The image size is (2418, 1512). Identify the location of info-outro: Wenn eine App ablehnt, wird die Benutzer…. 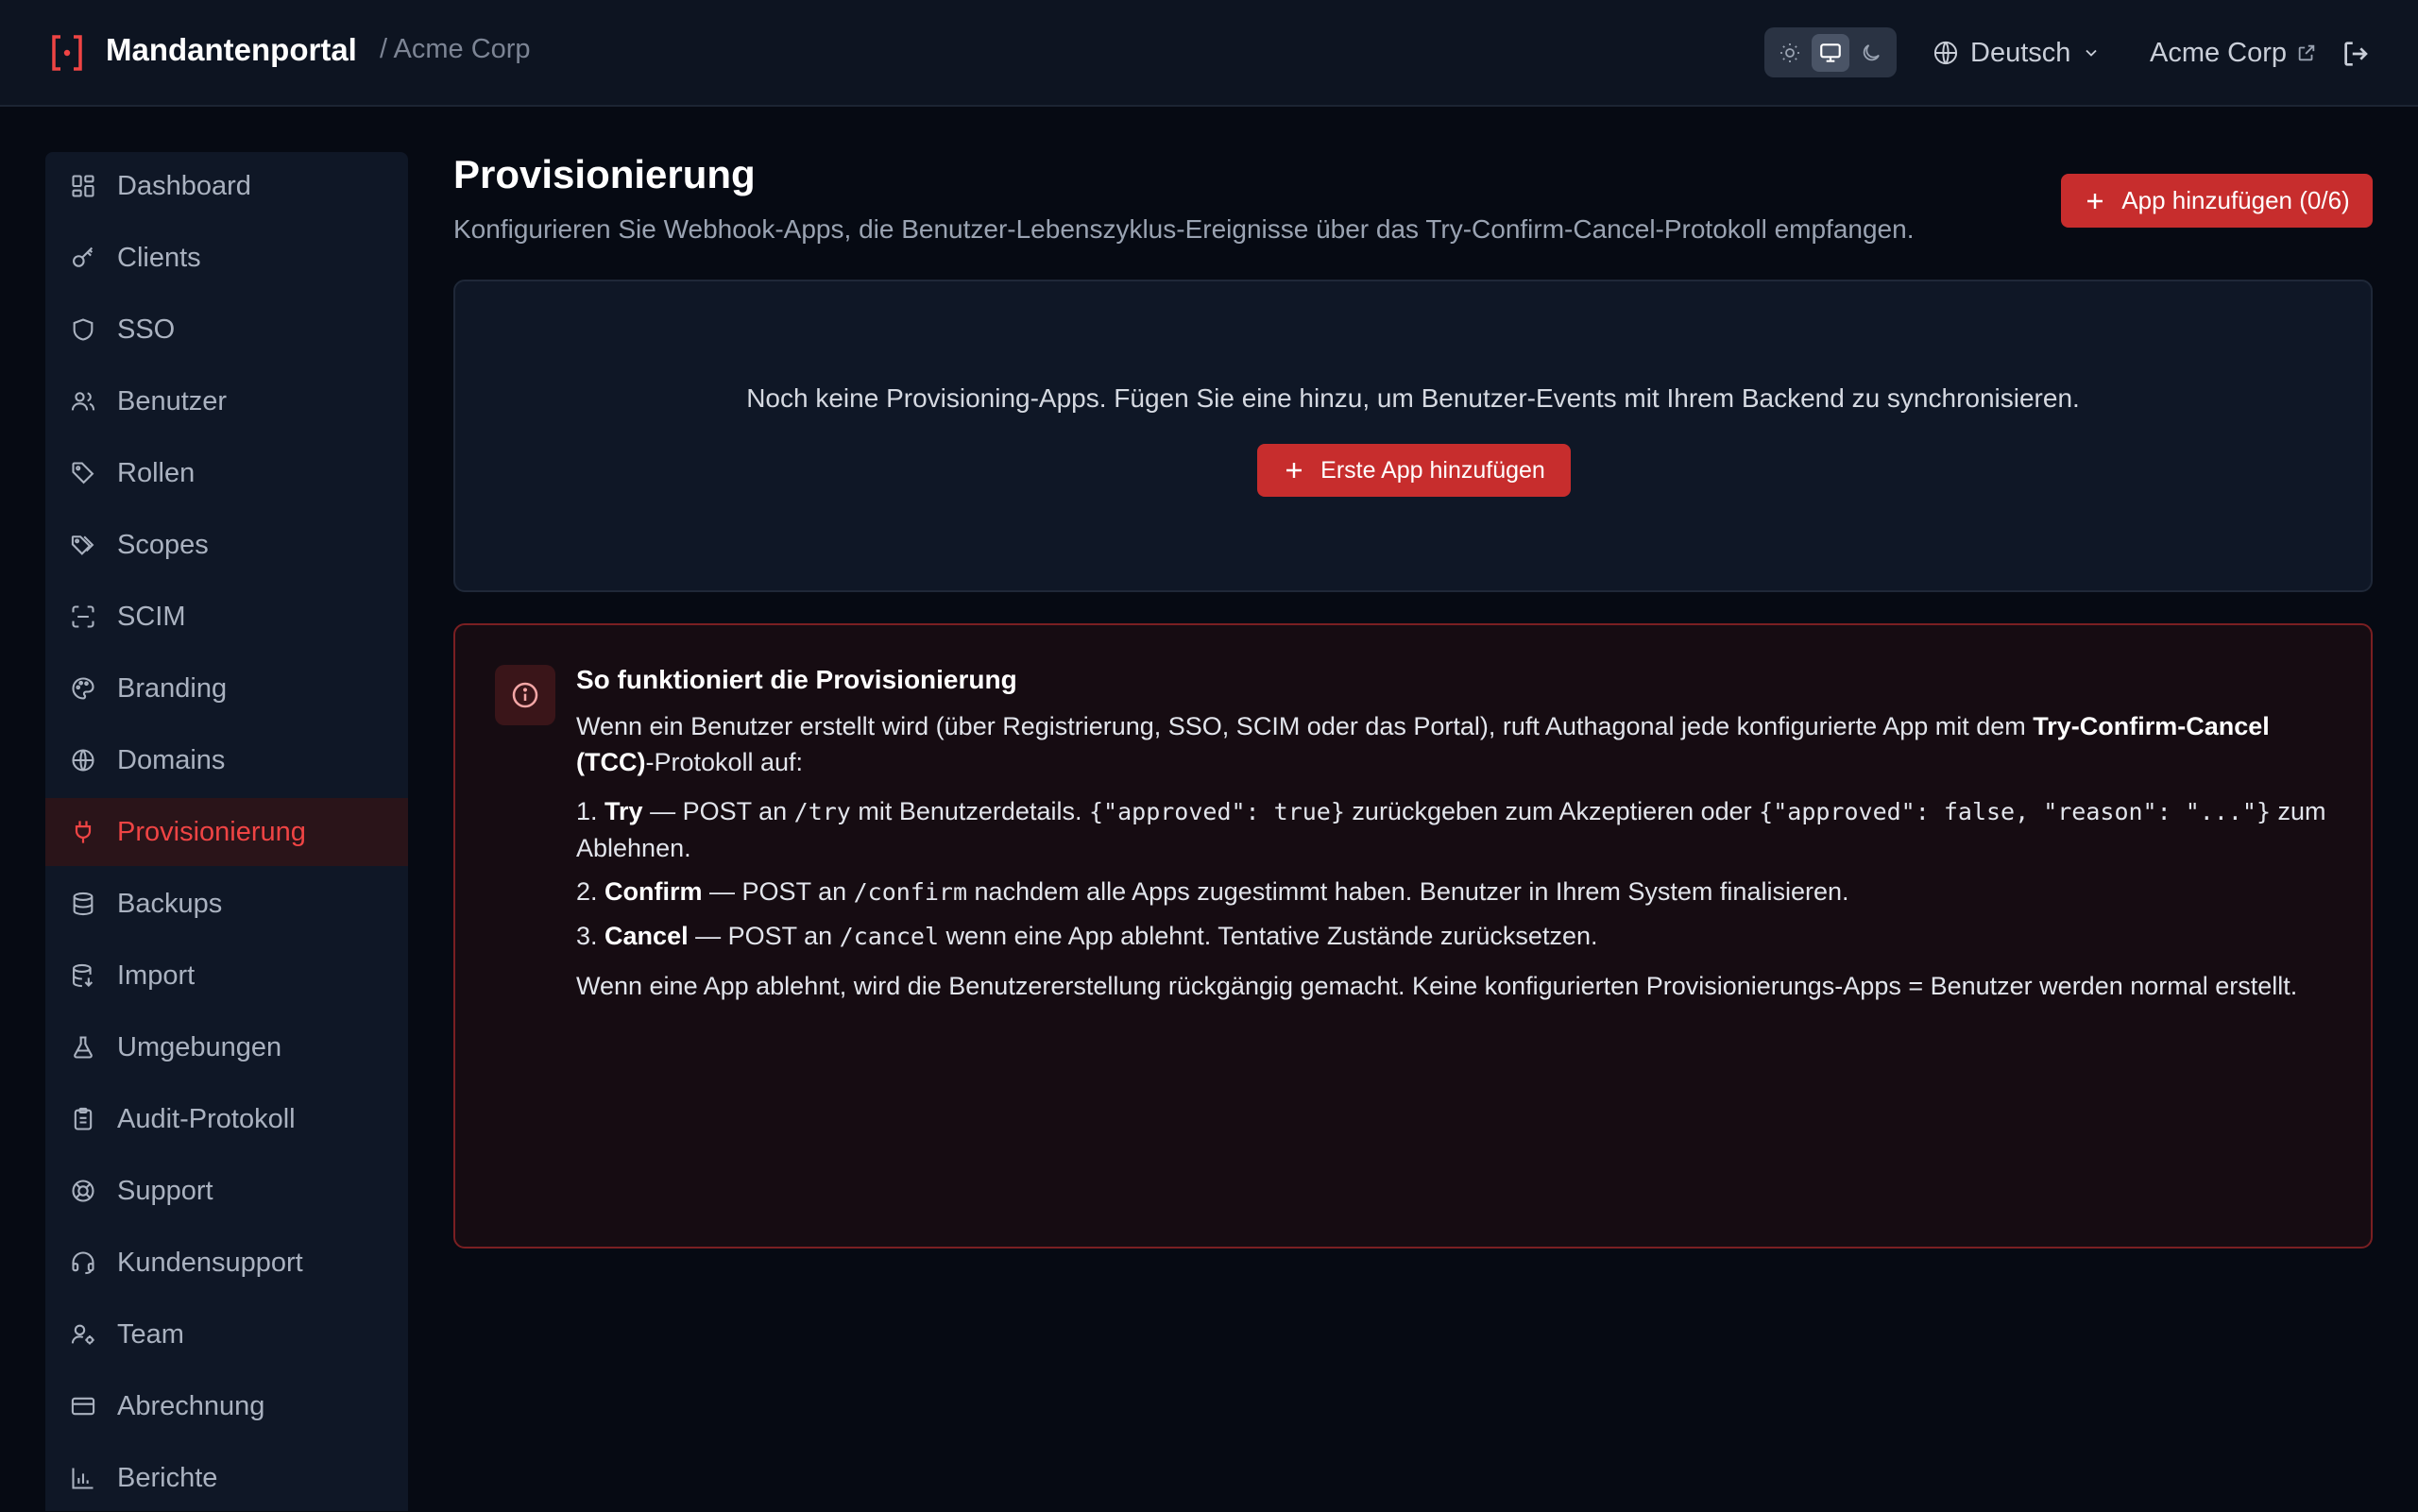
(1437, 986).